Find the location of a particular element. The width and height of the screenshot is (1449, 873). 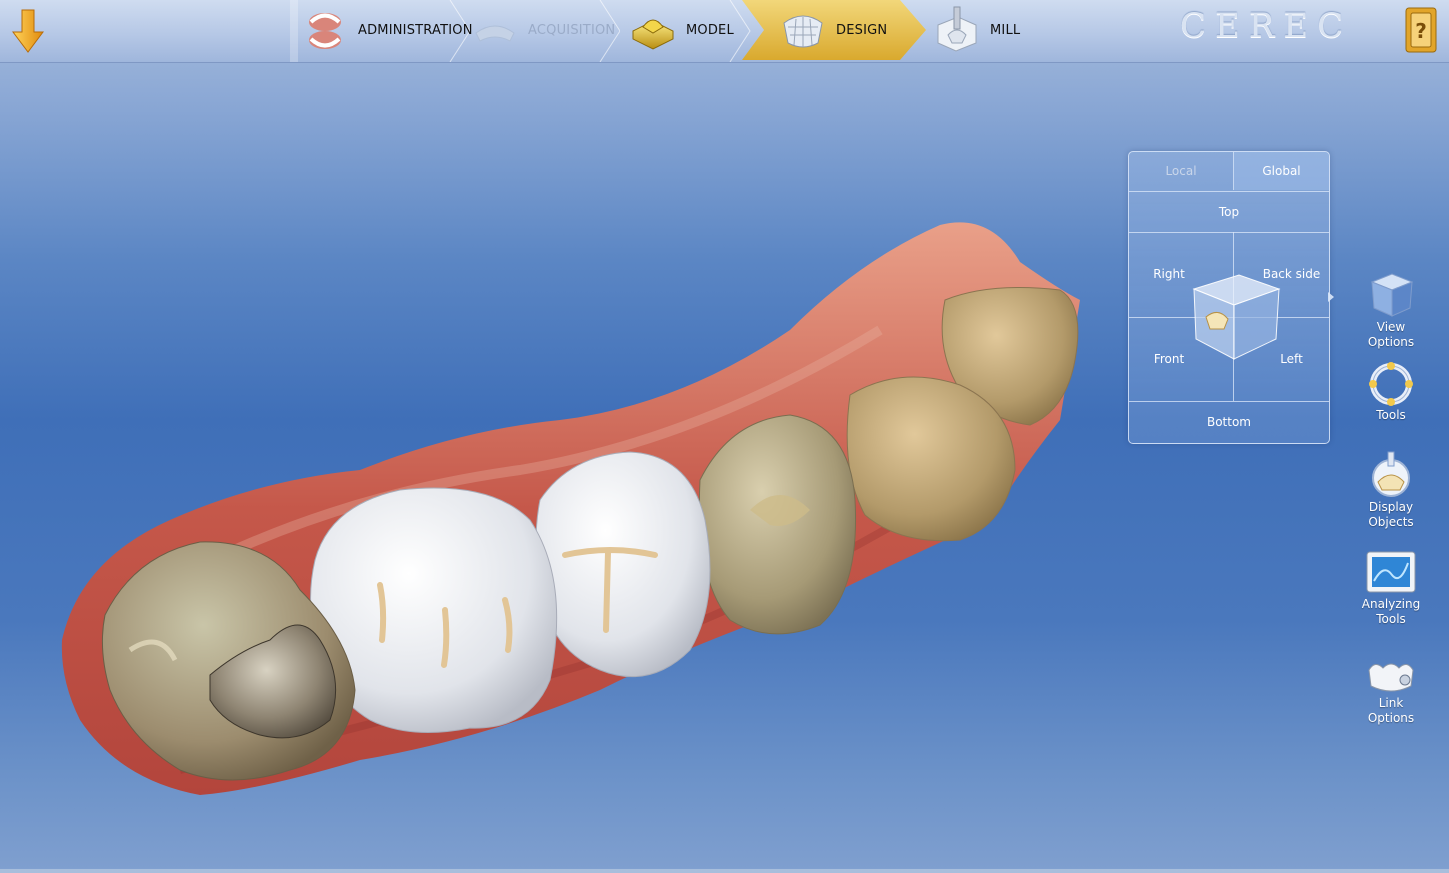

display-objects-button: Display Objects is located at coordinates (1391, 490).